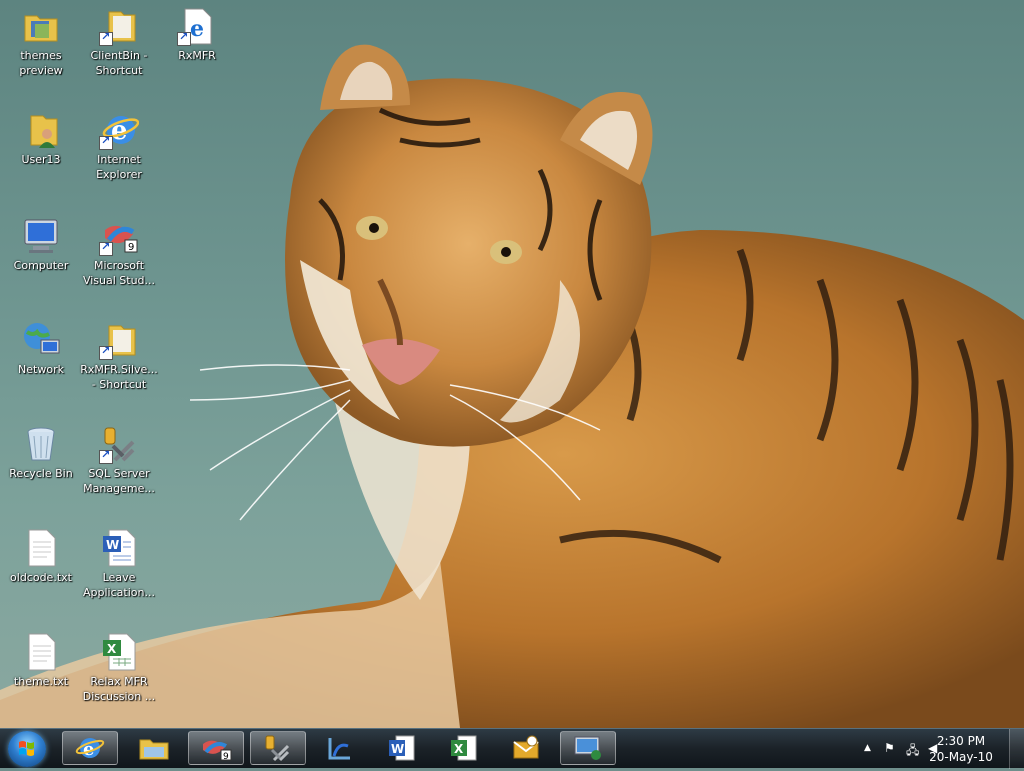  What do you see at coordinates (867, 748) in the screenshot?
I see `show-hidden-icons-chevron-icon: ▲` at bounding box center [867, 748].